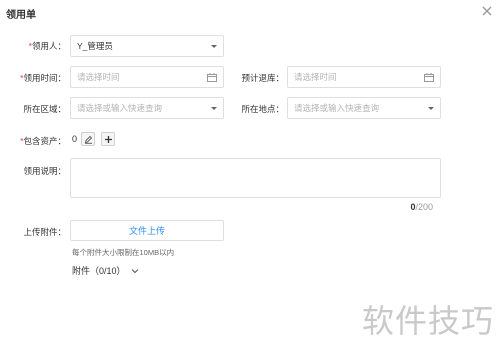 This screenshot has height=358, width=500. What do you see at coordinates (43, 78) in the screenshot?
I see `use-time-label: *领用时间：` at bounding box center [43, 78].